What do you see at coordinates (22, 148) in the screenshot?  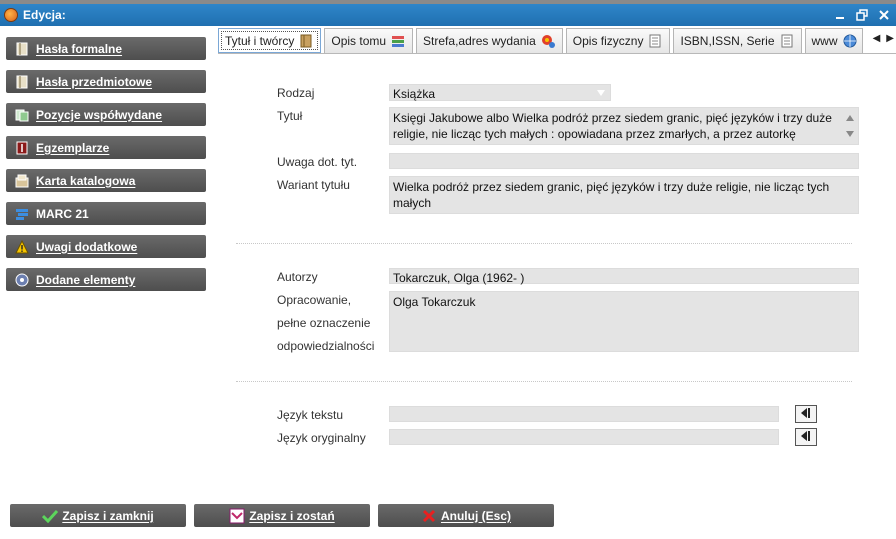 I see `copies-icon` at bounding box center [22, 148].